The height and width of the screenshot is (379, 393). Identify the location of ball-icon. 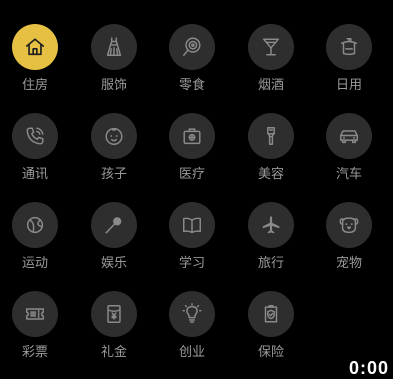
(35, 225).